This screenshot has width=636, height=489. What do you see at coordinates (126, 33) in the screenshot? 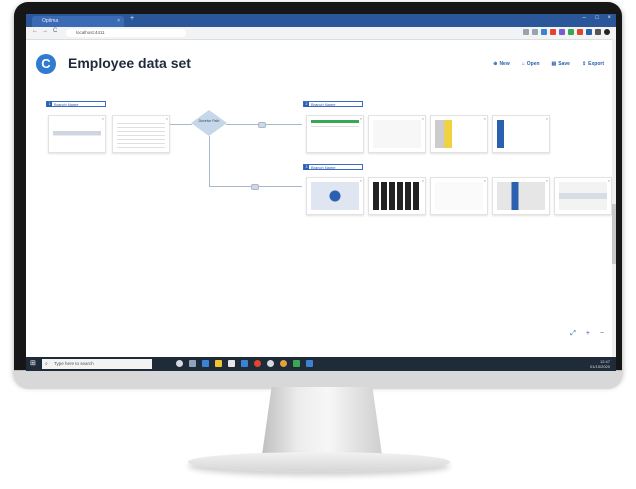
I see `url-field: localhost:4411` at bounding box center [126, 33].